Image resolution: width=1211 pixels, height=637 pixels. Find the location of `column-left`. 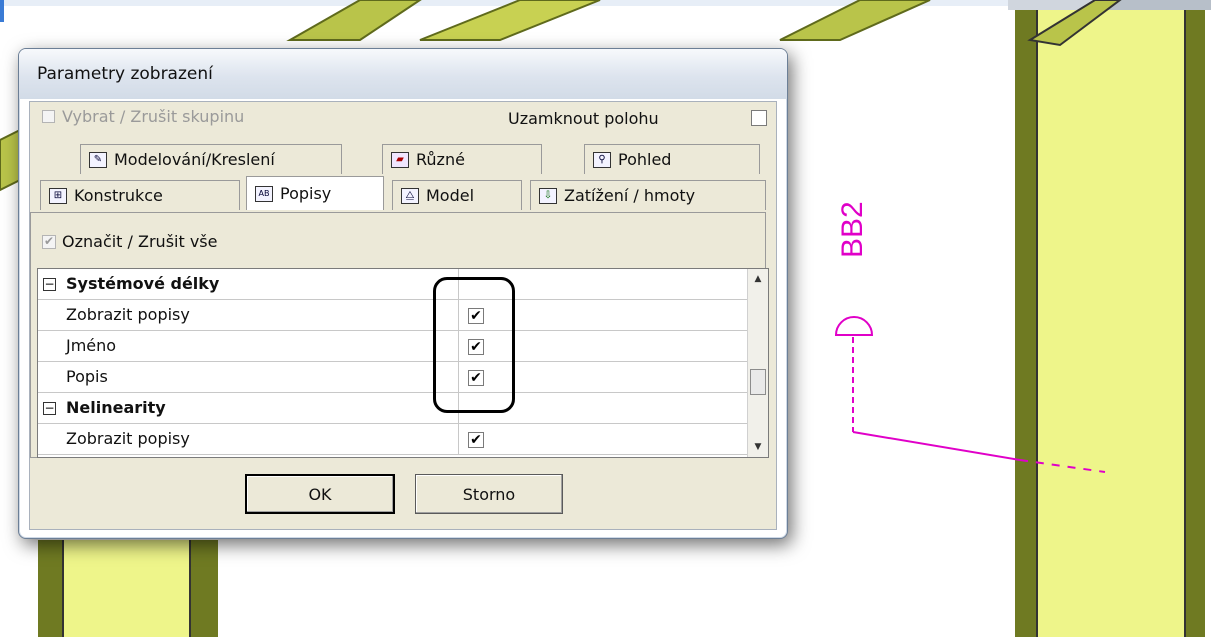

column-left is located at coordinates (128, 588).